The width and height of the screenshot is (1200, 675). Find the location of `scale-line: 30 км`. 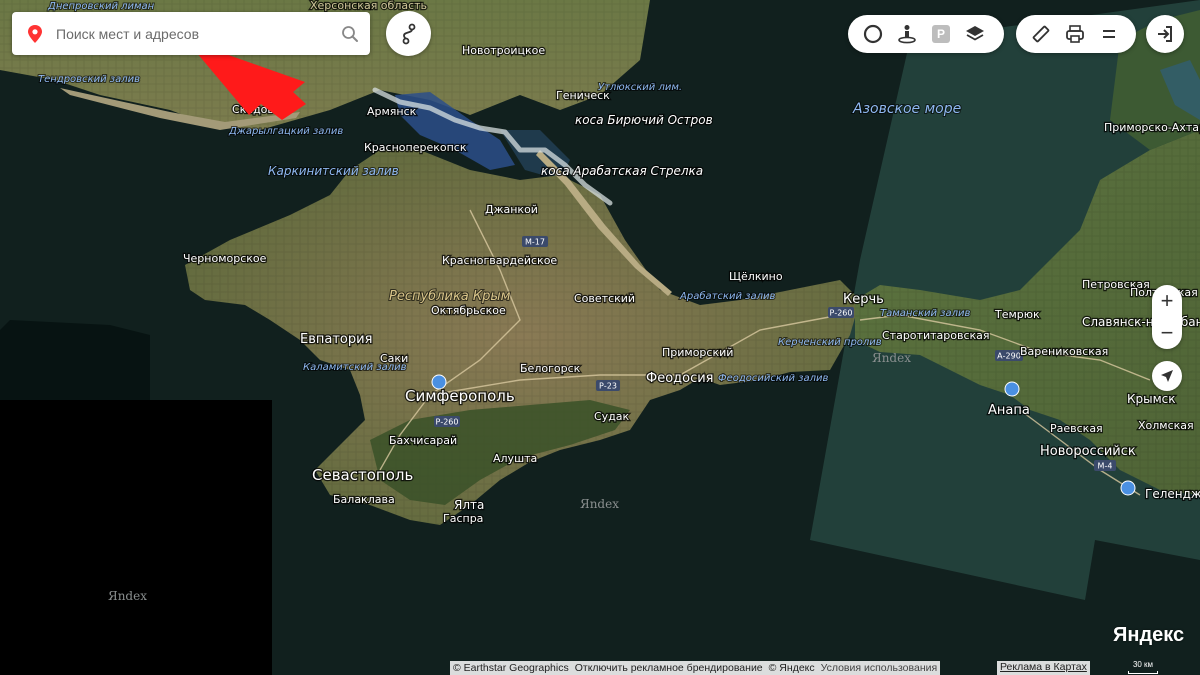

scale-line: 30 км is located at coordinates (1143, 667).